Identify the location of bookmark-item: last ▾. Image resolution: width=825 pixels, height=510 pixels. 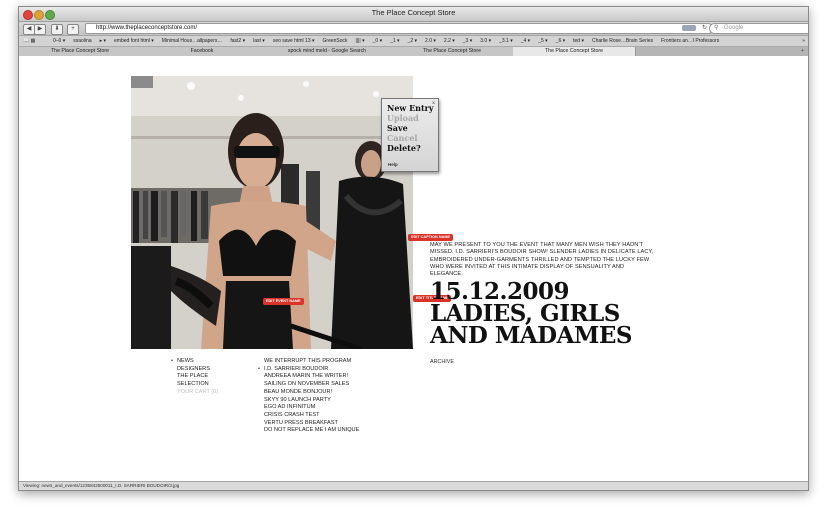
(259, 41).